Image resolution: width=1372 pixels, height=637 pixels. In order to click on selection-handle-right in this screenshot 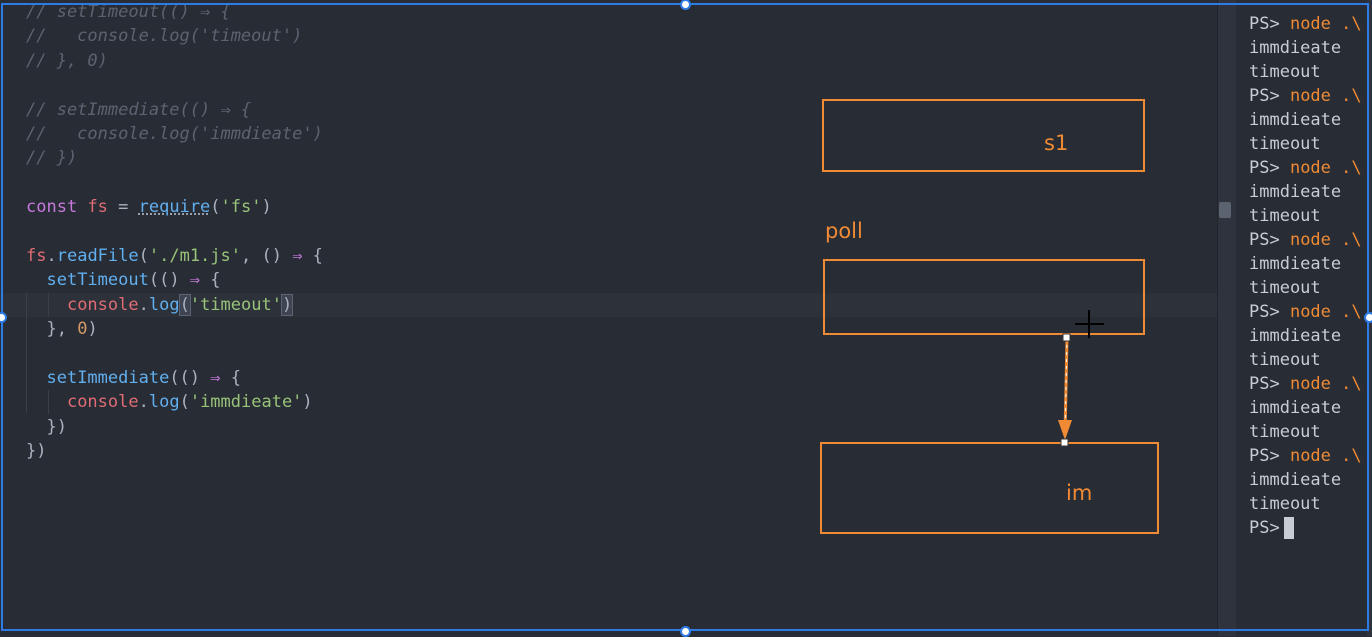, I will do `click(1368, 317)`.